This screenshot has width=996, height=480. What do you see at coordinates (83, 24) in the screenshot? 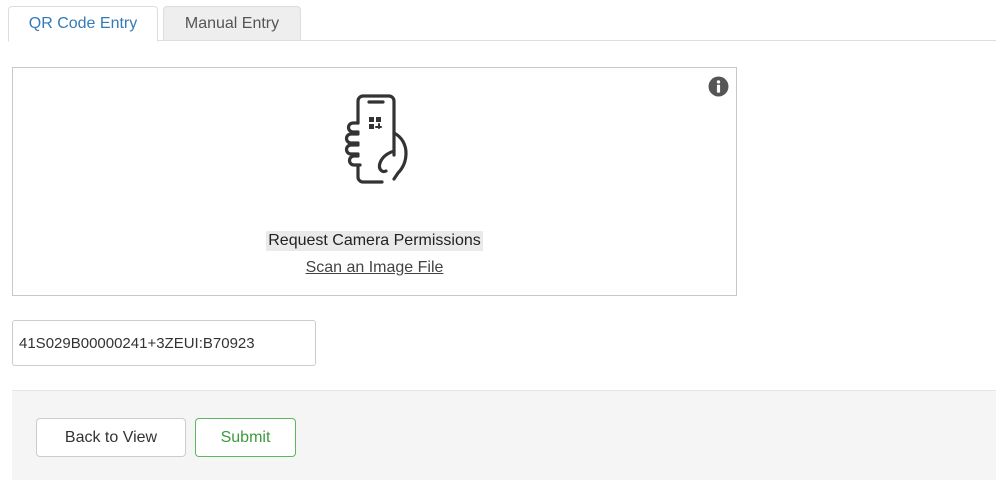
I see `tab-qr-code-entry: QR Code Entry` at bounding box center [83, 24].